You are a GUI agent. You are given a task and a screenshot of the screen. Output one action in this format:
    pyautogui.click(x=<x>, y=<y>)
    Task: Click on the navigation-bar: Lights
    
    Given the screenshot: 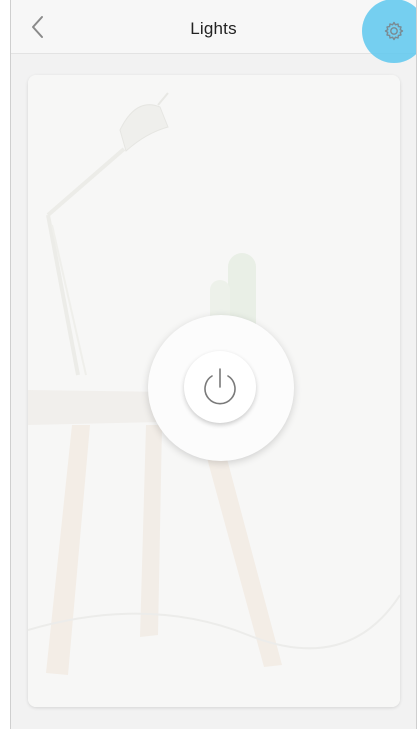 What is the action you would take?
    pyautogui.click(x=213, y=31)
    